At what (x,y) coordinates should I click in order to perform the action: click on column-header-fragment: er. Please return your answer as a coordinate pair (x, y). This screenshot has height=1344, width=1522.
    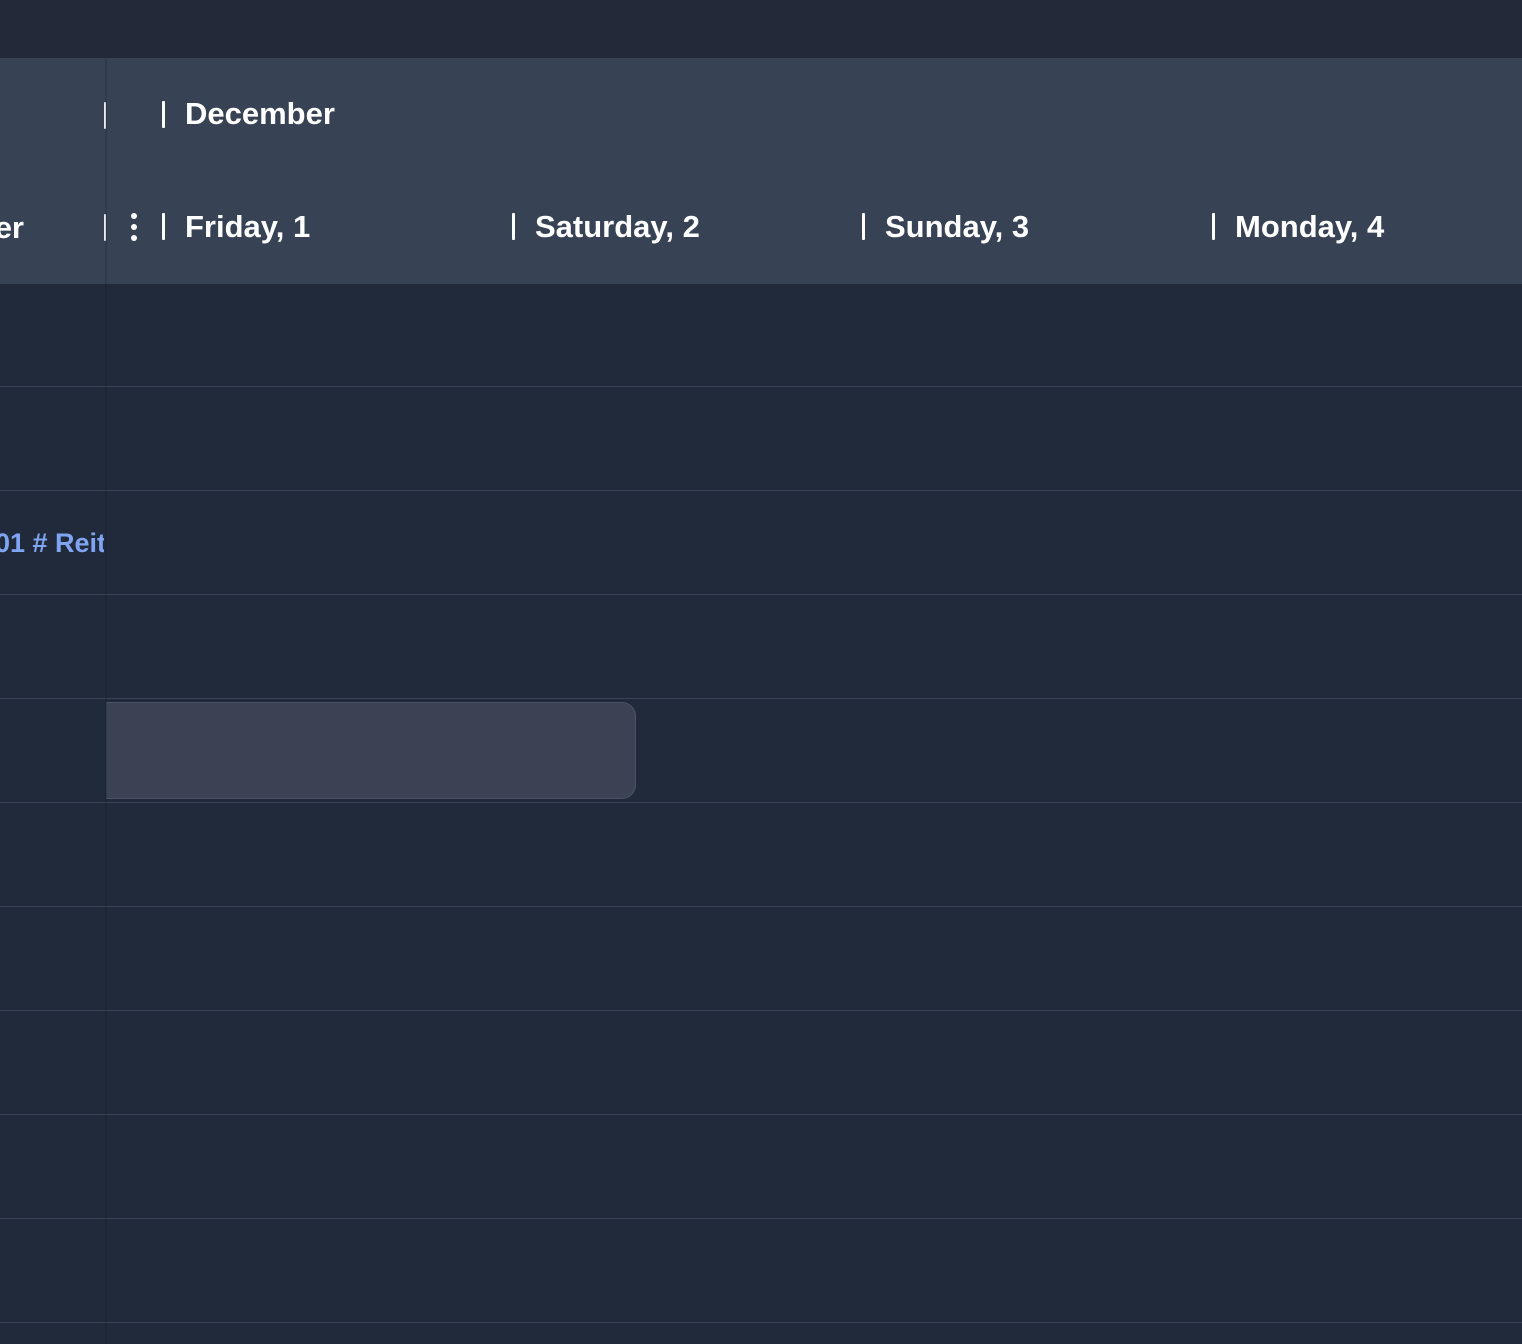
    Looking at the image, I should click on (12, 227).